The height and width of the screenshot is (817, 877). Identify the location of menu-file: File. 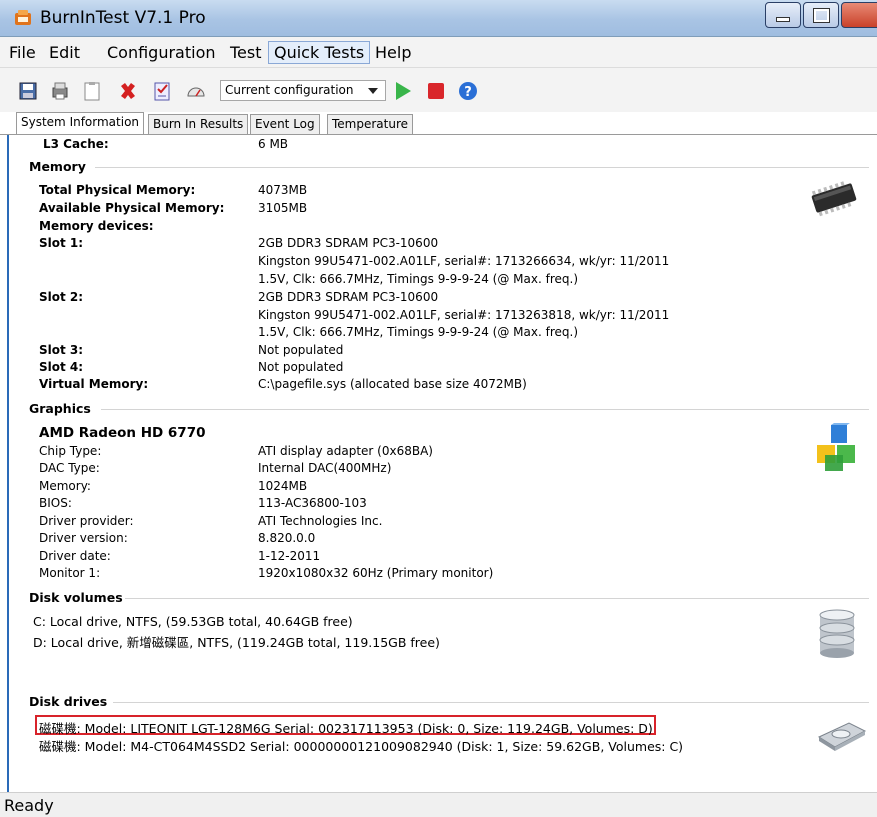
(22, 52).